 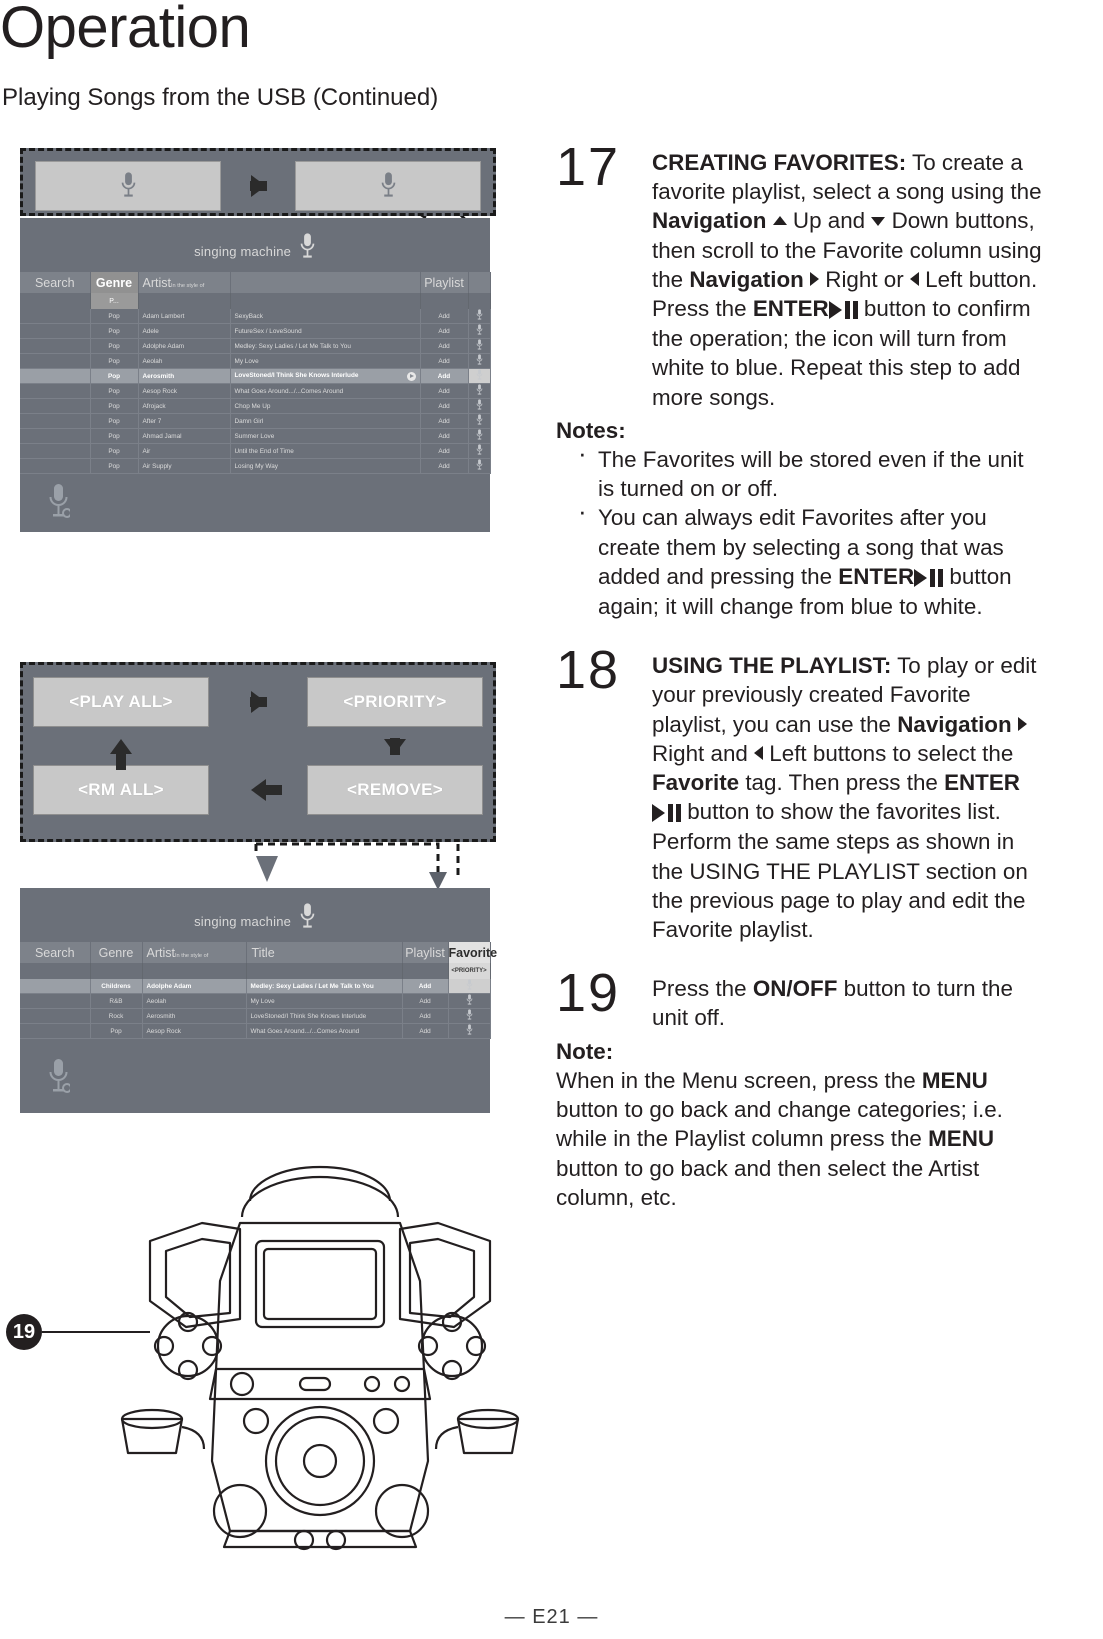 What do you see at coordinates (255, 421) in the screenshot?
I see `table-row: Pop After 7 Damn Girl Add` at bounding box center [255, 421].